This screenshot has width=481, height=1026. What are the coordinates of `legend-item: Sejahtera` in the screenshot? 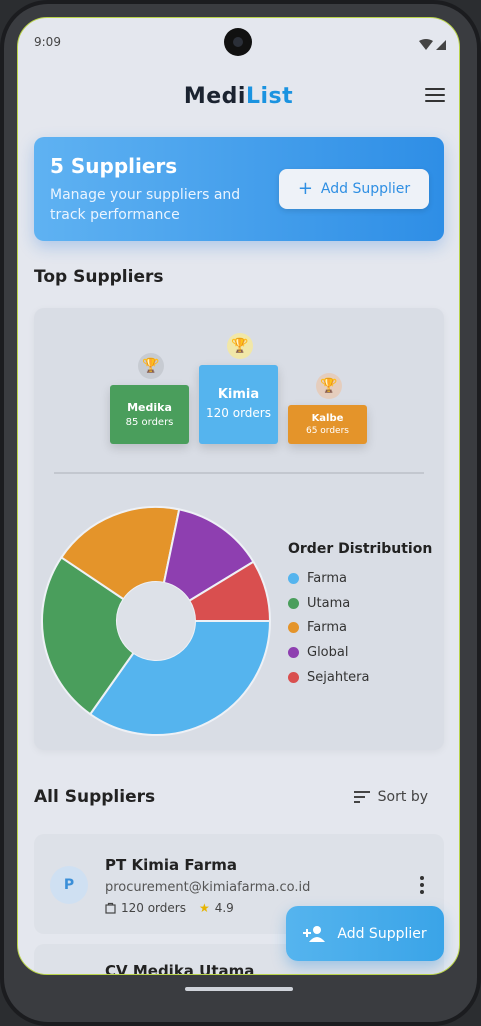 It's located at (328, 677).